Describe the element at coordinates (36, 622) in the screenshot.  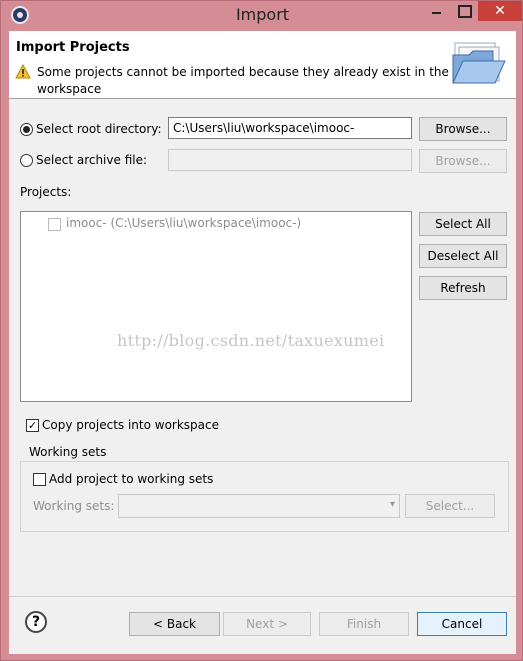
I see `help-icon: ?` at that location.